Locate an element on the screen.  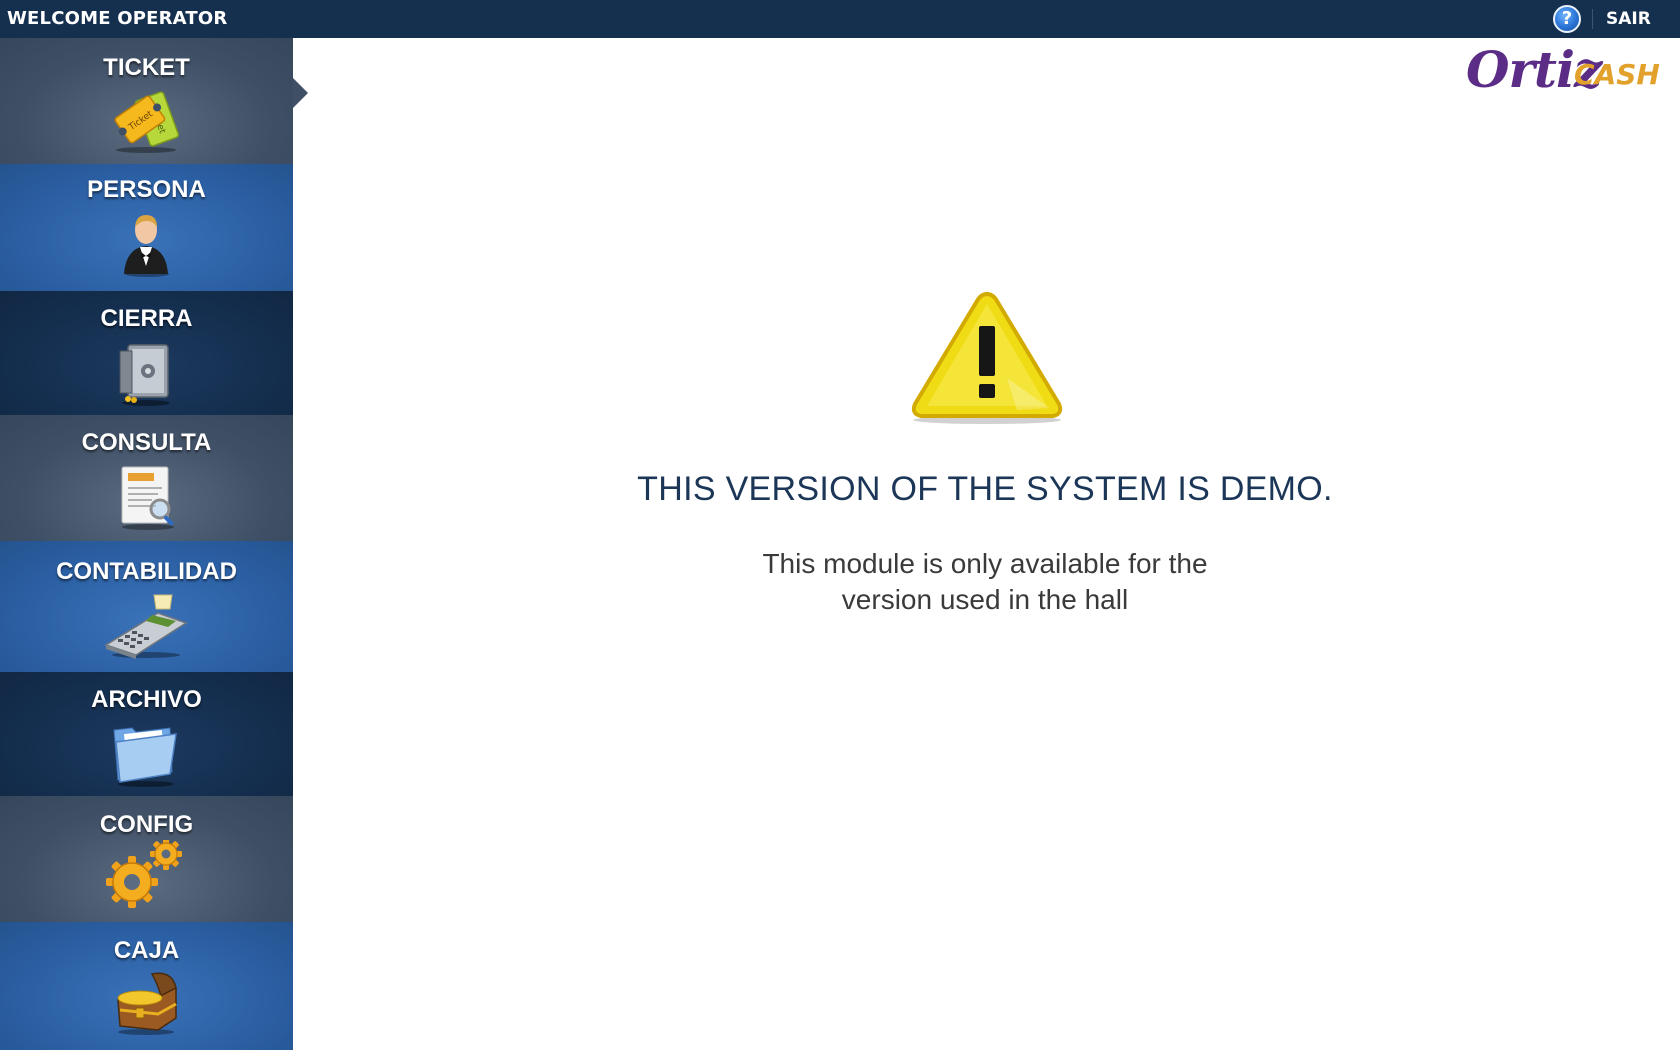
sidebar-item-ticket: TICKET Ticket Ticket is located at coordinates (154, 101).